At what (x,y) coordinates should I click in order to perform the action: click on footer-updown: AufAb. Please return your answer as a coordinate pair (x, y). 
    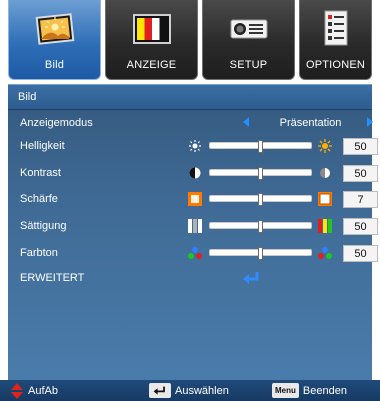
    Looking at the image, I should click on (34, 390).